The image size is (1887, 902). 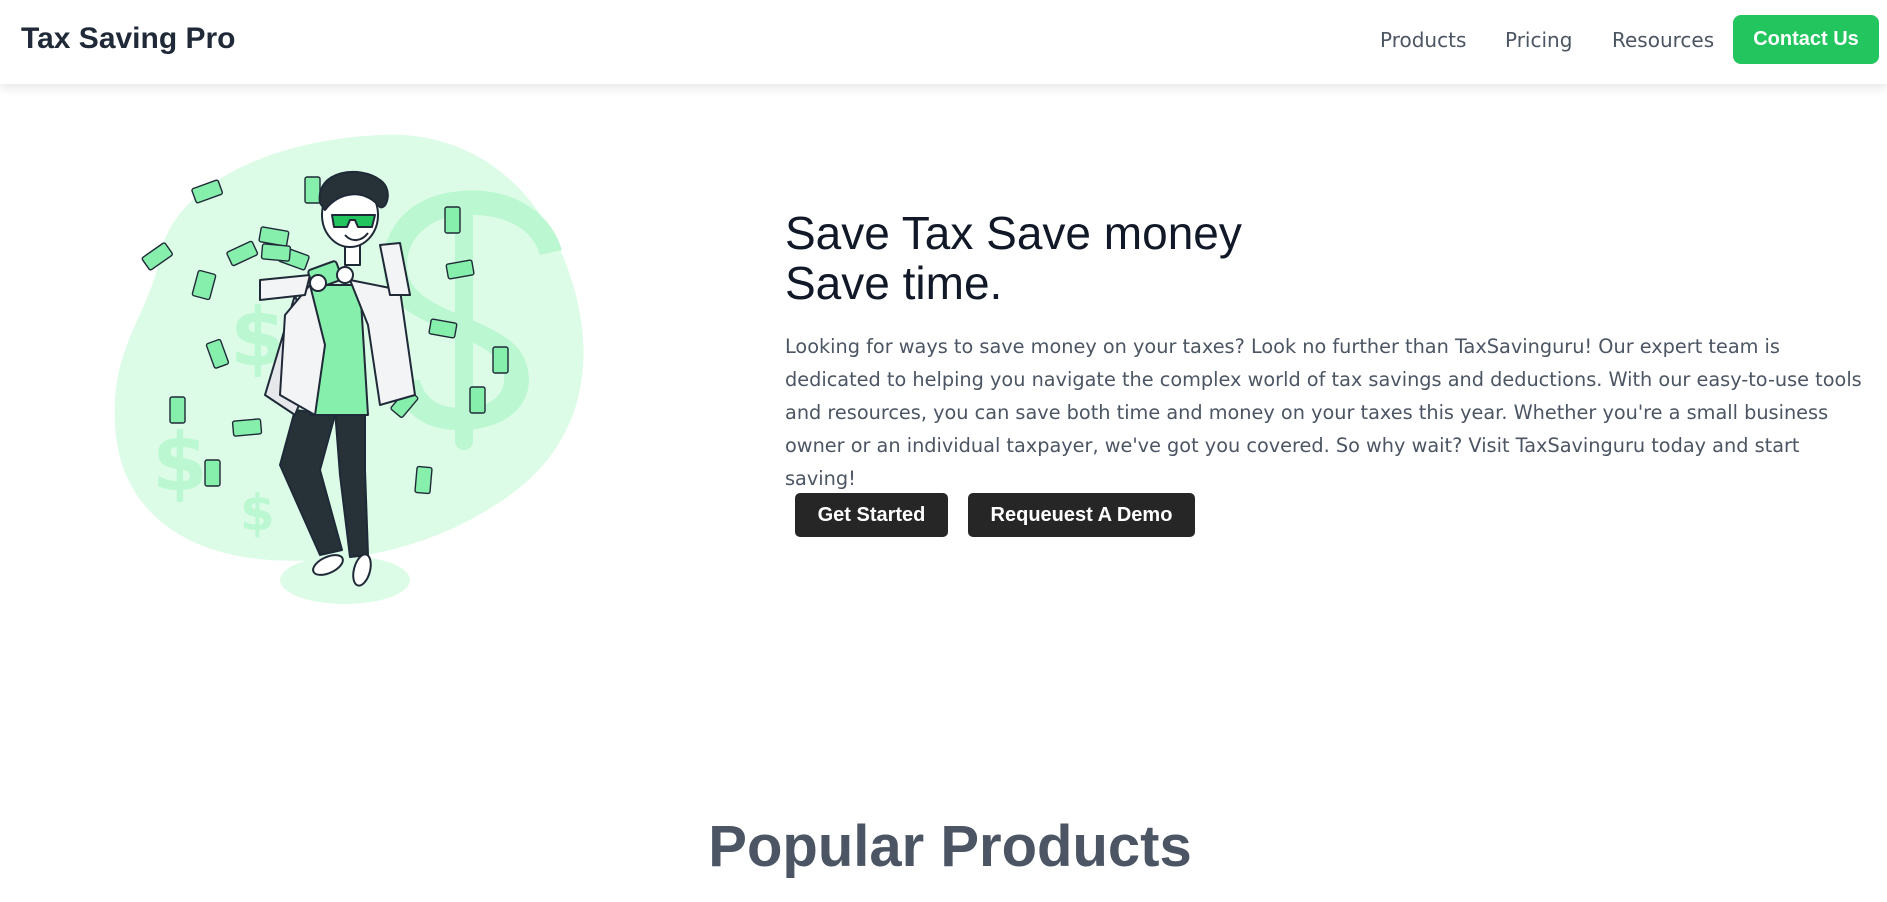 What do you see at coordinates (1663, 40) in the screenshot?
I see `nav-link-resources: Resources` at bounding box center [1663, 40].